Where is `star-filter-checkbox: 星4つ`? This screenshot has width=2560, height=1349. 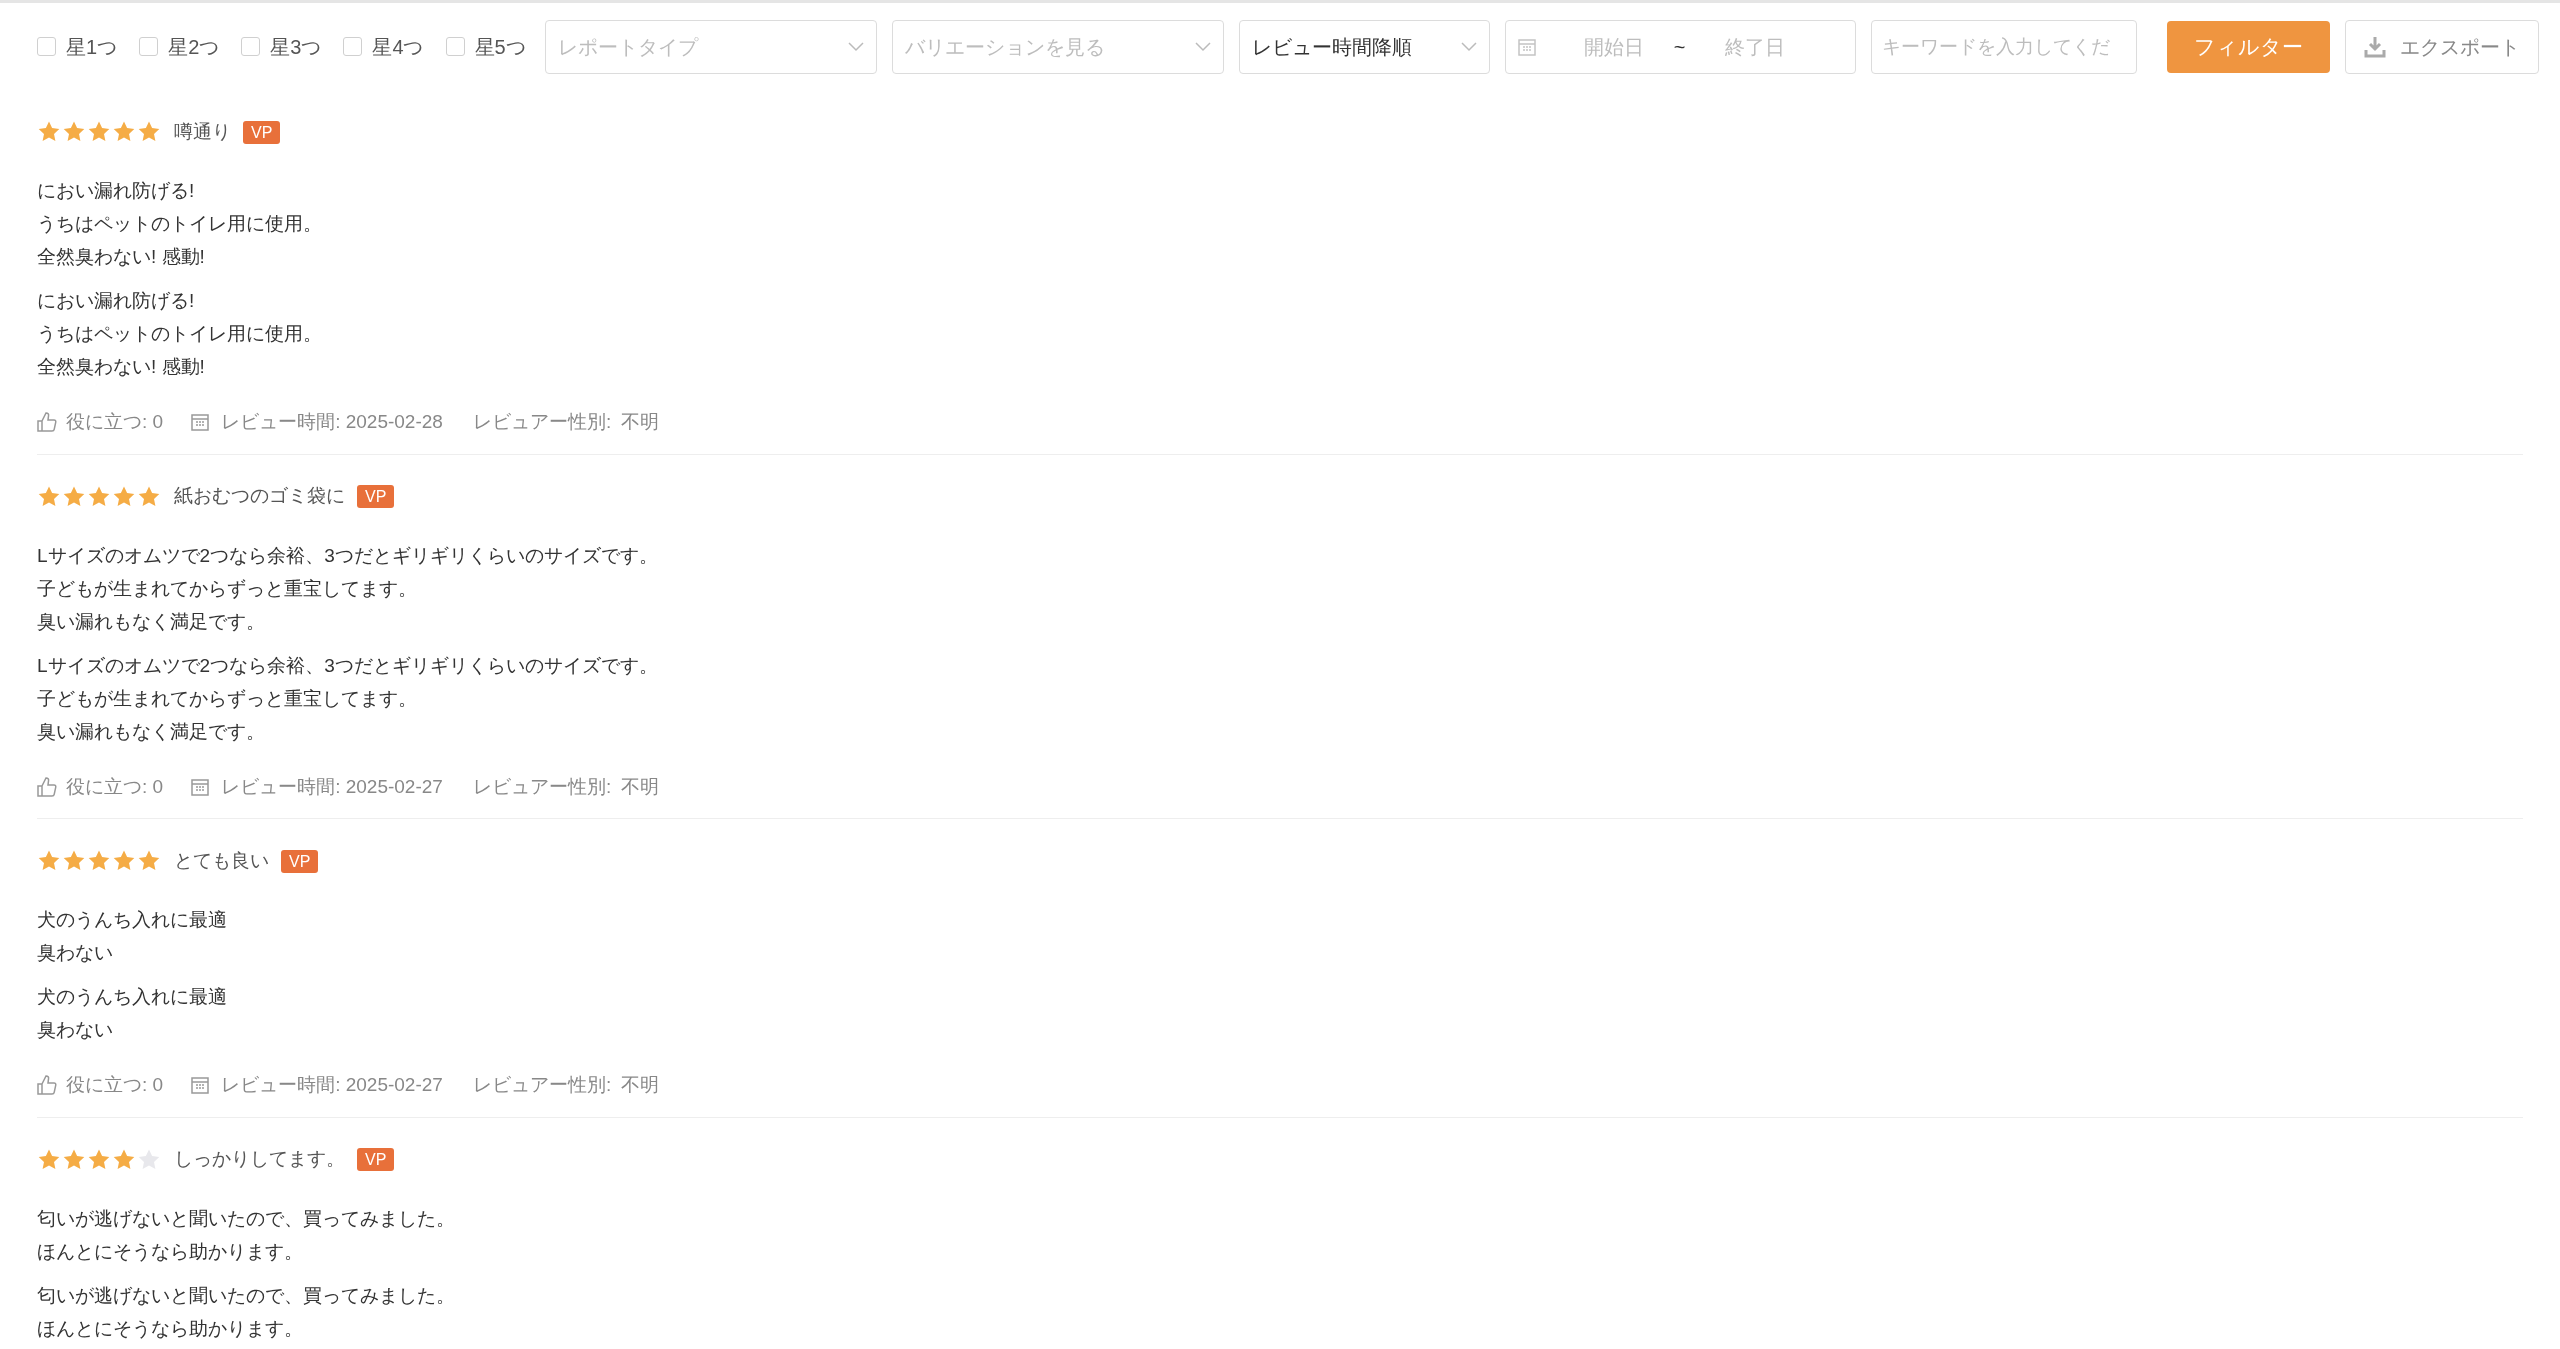 star-filter-checkbox: 星4つ is located at coordinates (383, 46).